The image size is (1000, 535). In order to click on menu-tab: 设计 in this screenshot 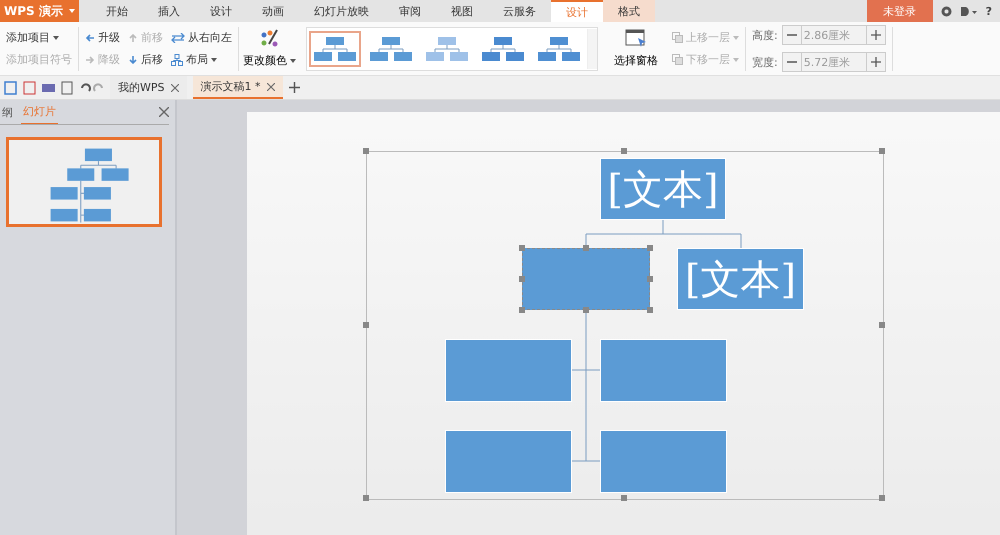, I will do `click(220, 11)`.